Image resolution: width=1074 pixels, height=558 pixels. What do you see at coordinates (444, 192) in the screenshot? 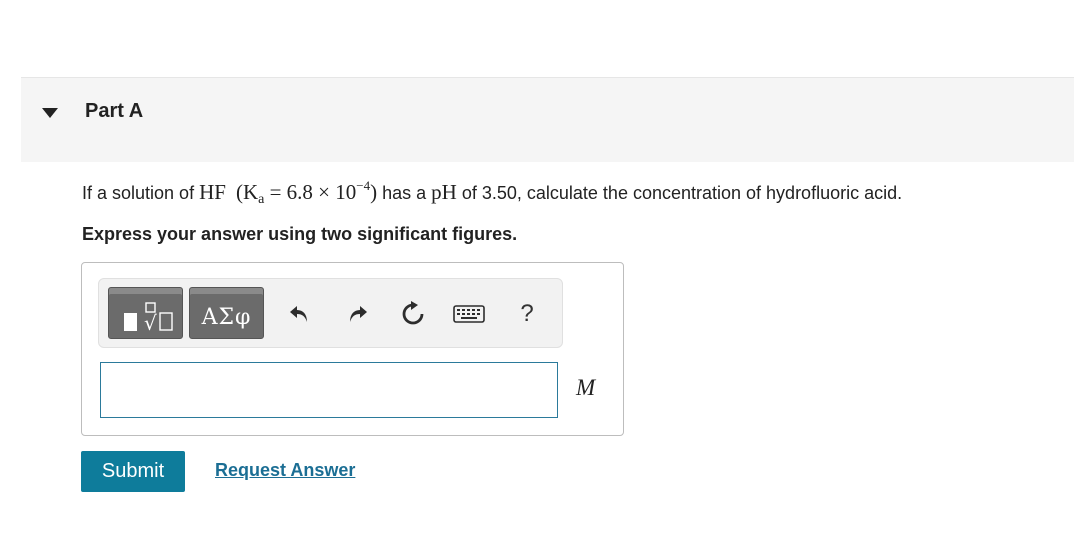
I see `ph-symbol: pH` at bounding box center [444, 192].